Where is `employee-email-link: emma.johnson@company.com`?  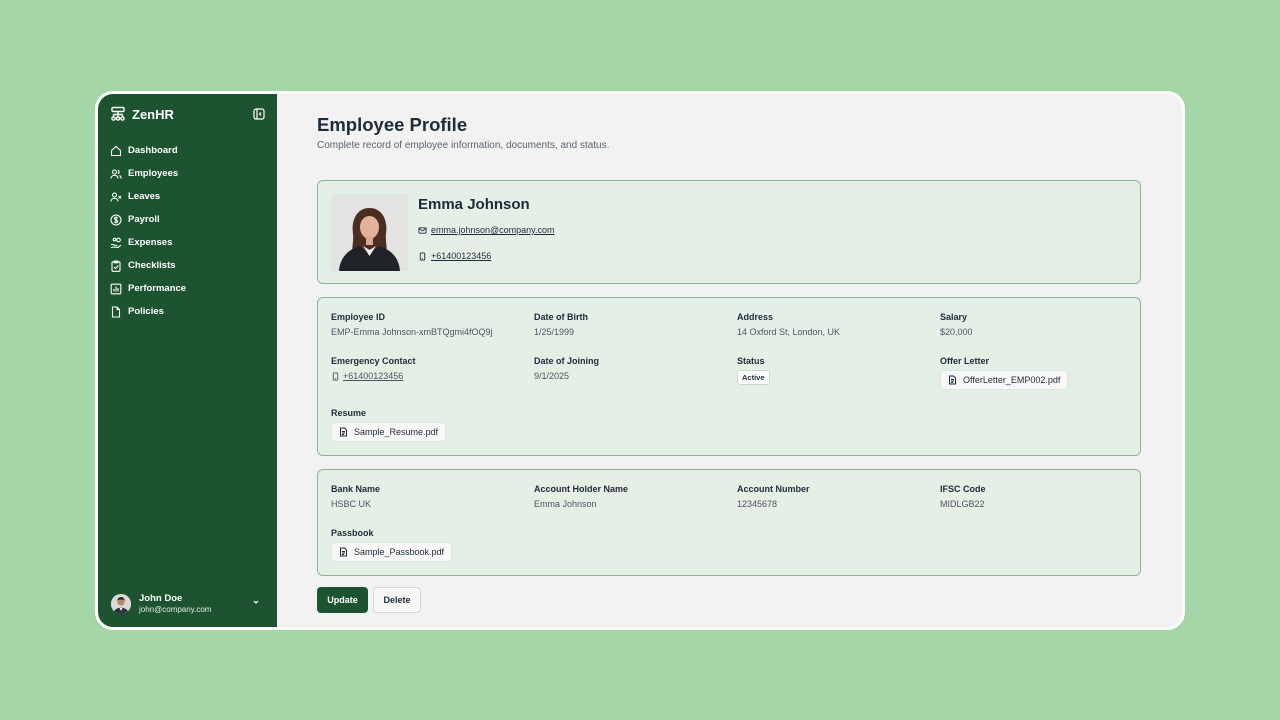
employee-email-link: emma.johnson@company.com is located at coordinates (486, 230).